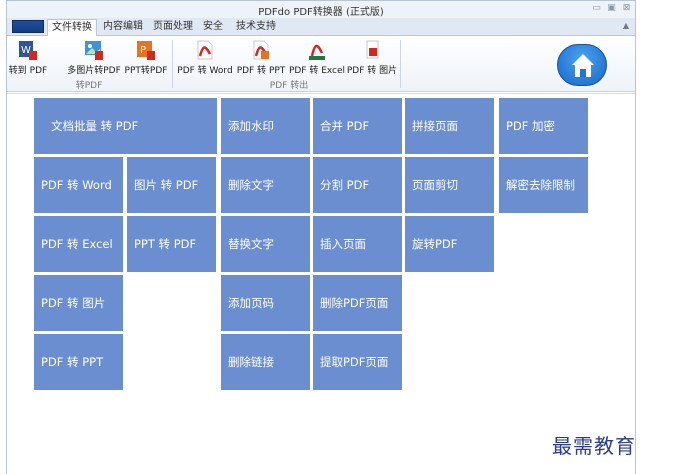 The height and width of the screenshot is (474, 673). I want to click on group-label-pdf-export: PDF 转出, so click(289, 86).